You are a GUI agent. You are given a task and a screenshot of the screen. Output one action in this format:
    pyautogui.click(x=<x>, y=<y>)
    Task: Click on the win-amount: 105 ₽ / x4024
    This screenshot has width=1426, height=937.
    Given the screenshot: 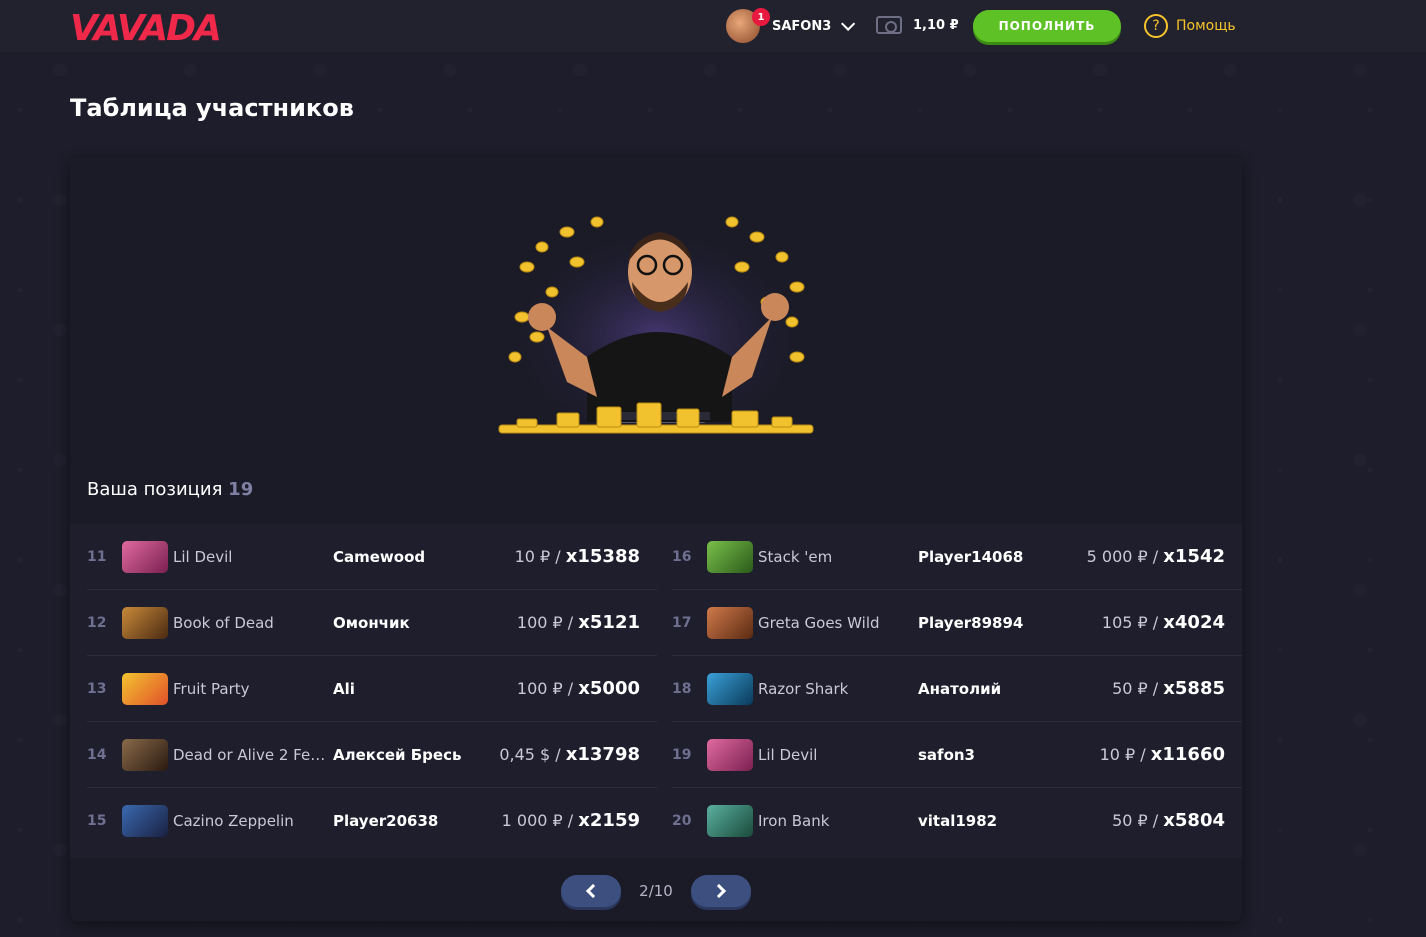 What is the action you would take?
    pyautogui.click(x=1163, y=622)
    